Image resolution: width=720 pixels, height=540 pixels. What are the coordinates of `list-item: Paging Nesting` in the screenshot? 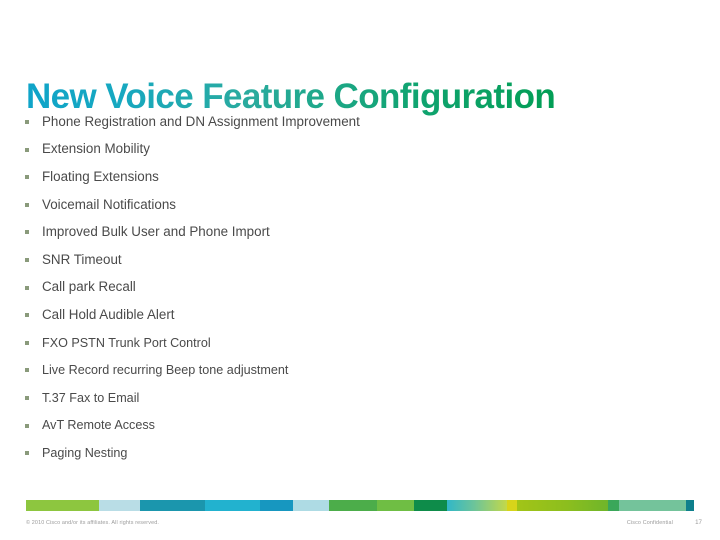 It's located at (345, 453).